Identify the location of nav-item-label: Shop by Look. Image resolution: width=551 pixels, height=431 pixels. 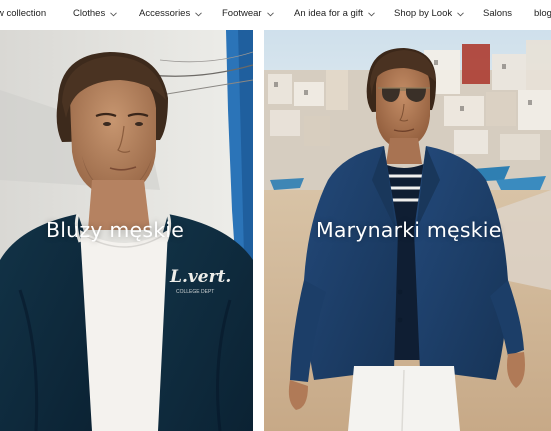
(423, 13).